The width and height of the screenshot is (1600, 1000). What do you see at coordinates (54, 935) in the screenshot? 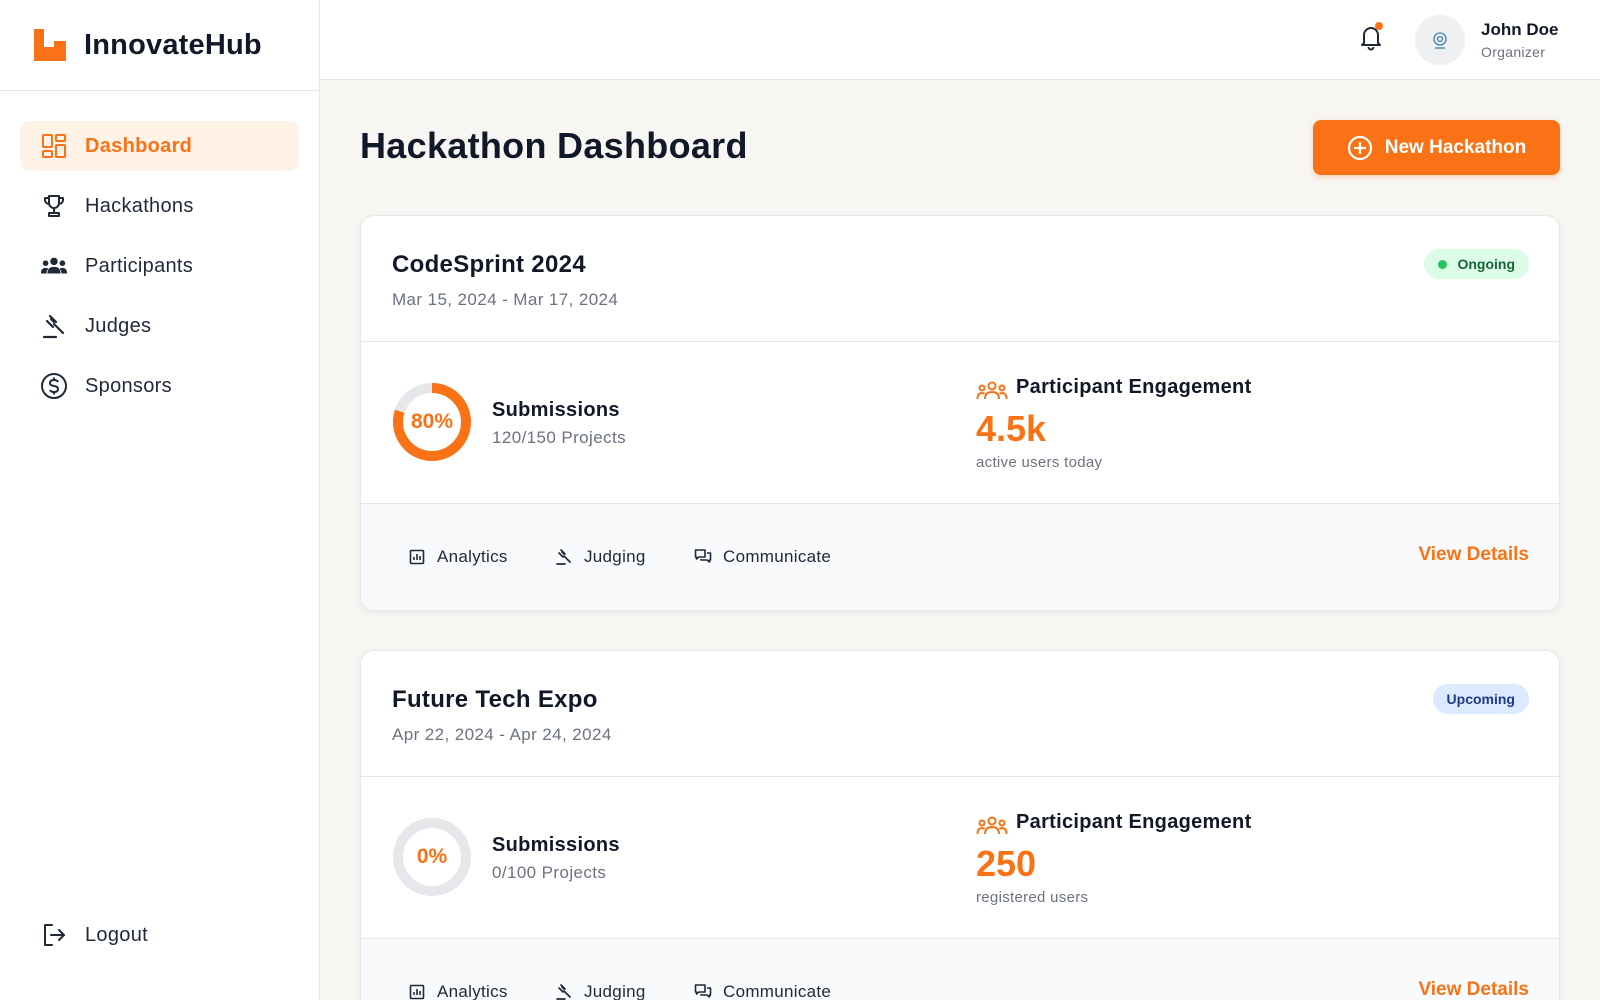
I see `logout-icon` at bounding box center [54, 935].